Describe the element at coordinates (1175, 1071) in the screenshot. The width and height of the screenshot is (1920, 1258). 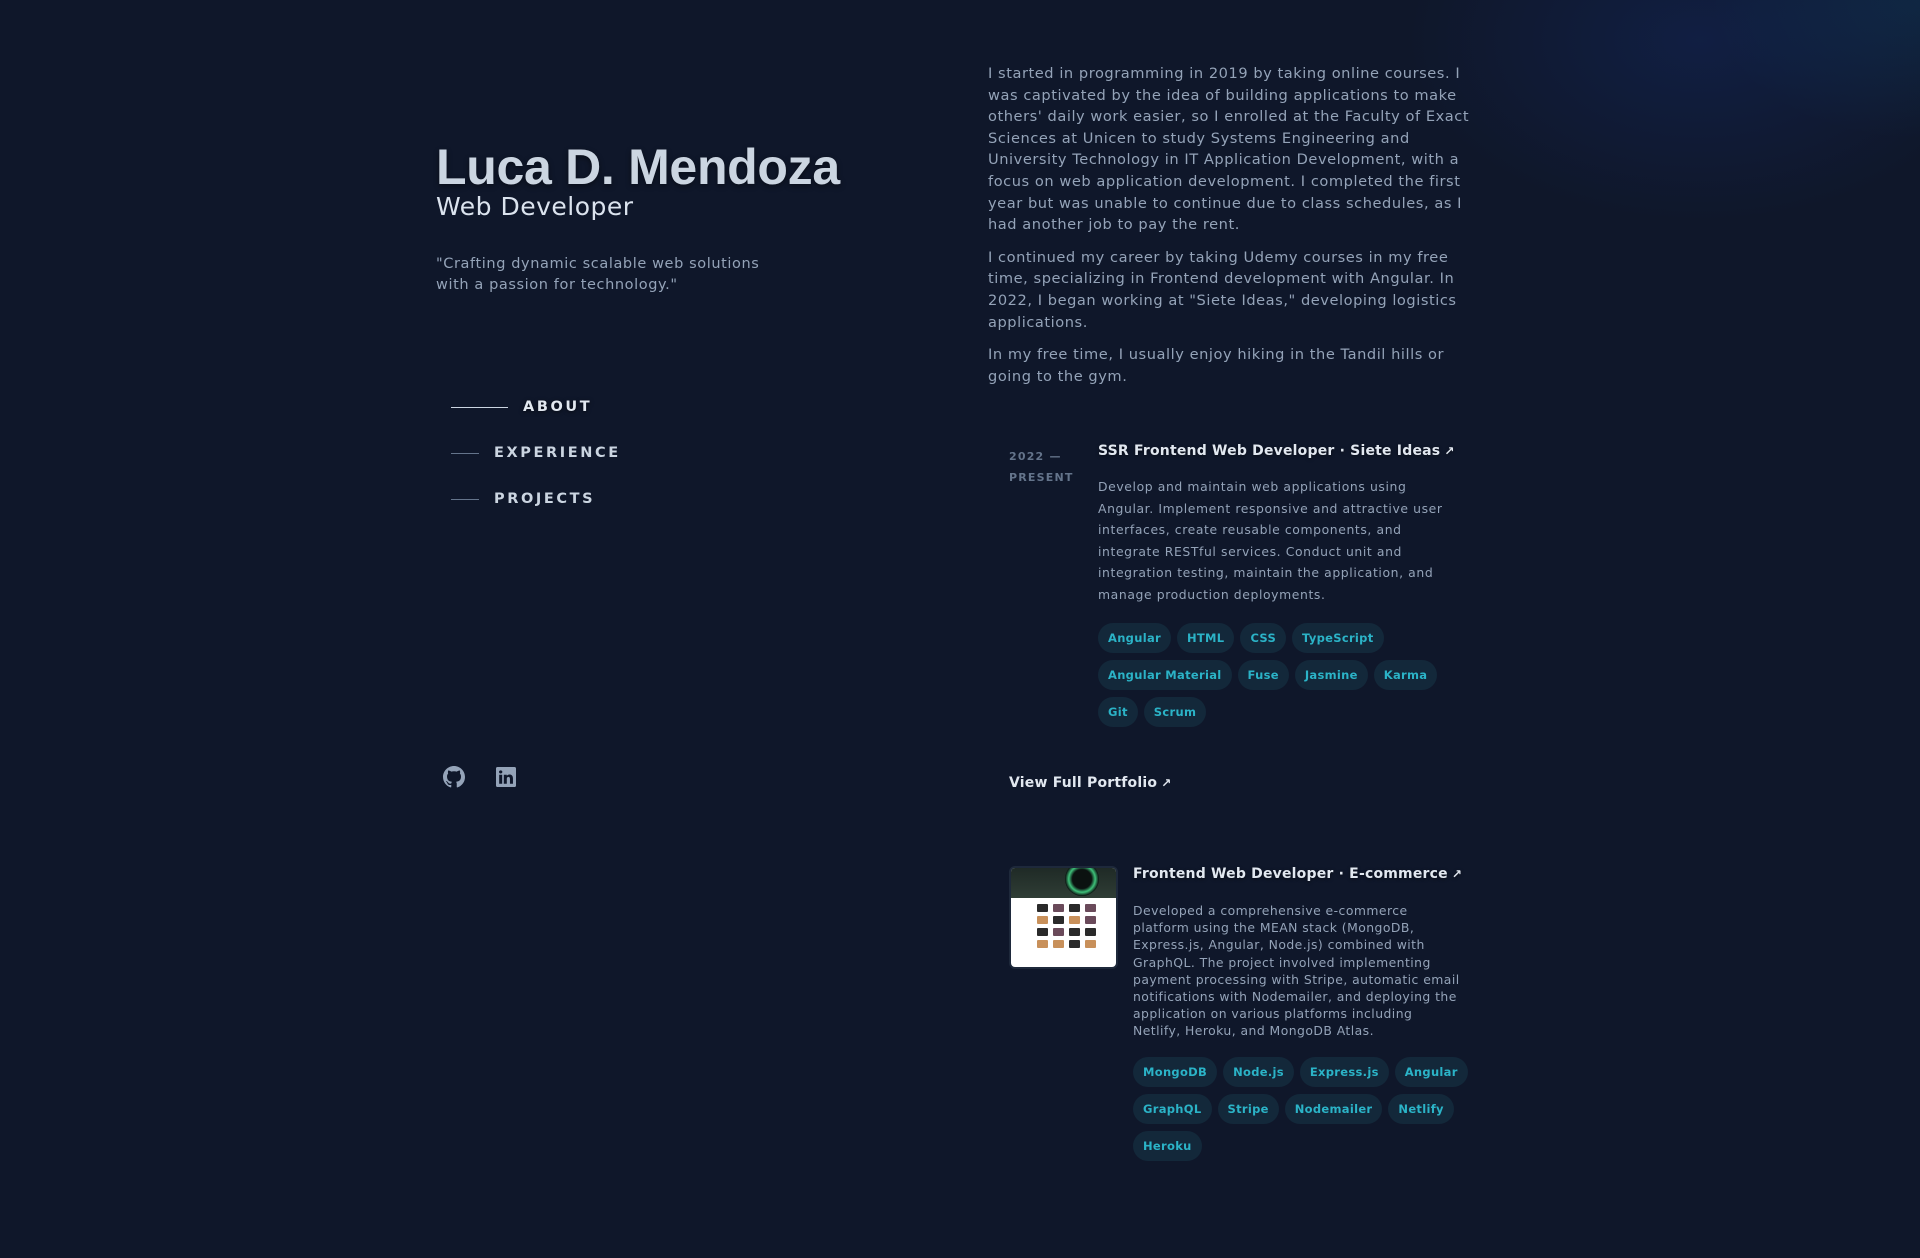
I see `tech-tag: MongoDB` at that location.